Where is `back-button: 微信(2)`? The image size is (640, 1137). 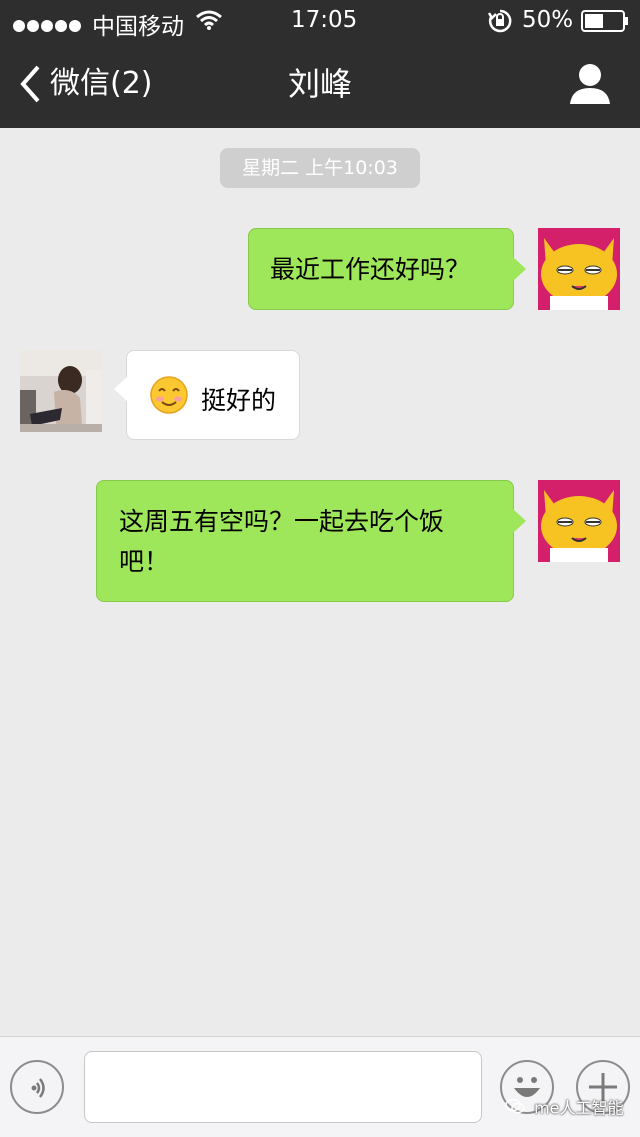
back-button: 微信(2) is located at coordinates (93, 84).